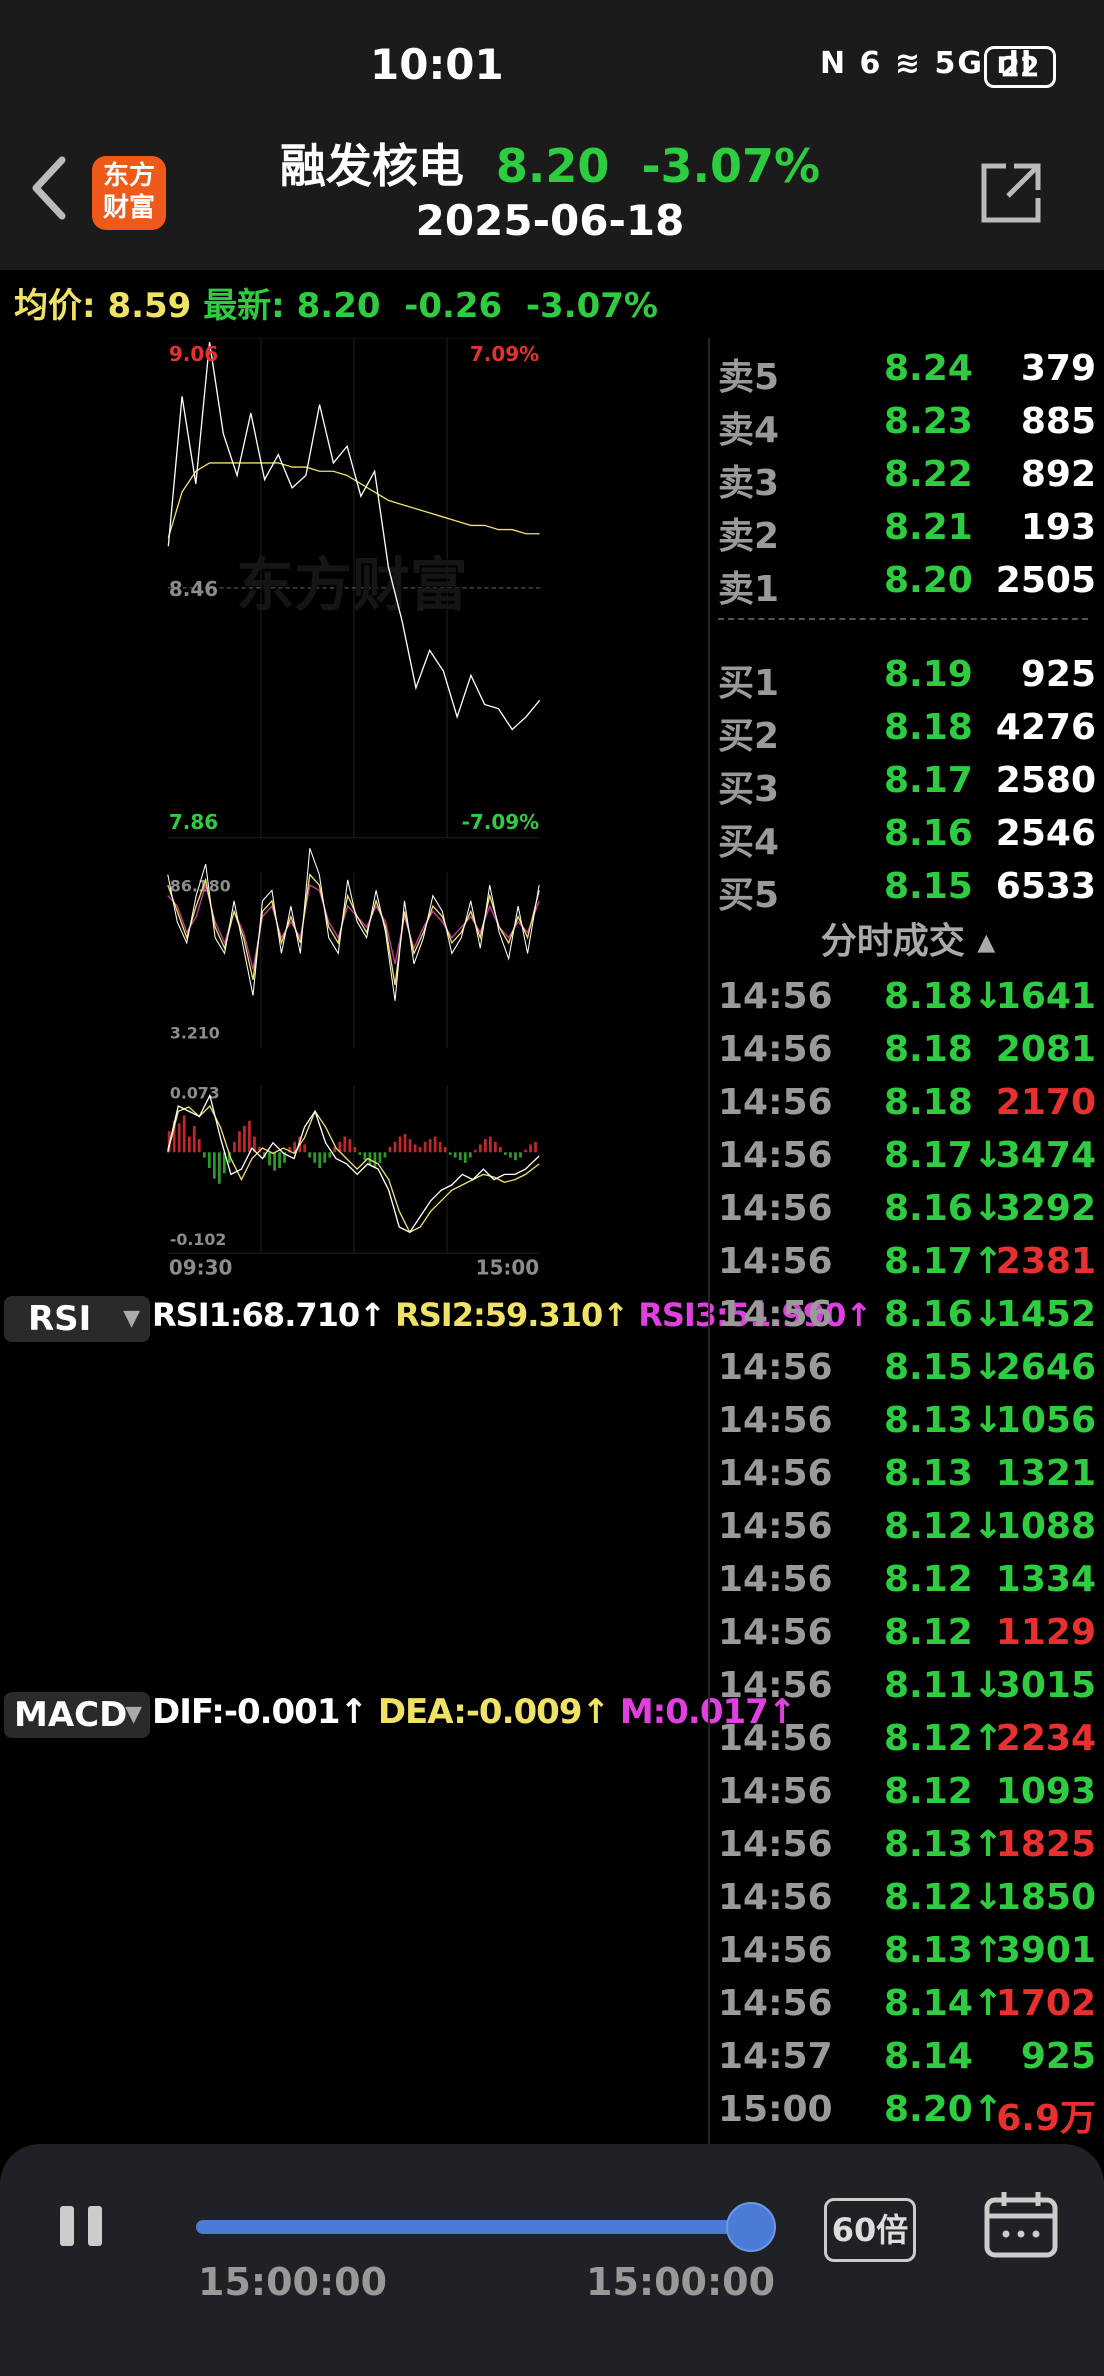 The height and width of the screenshot is (2376, 1104). I want to click on bid-row-volume: 2546, so click(1045, 833).